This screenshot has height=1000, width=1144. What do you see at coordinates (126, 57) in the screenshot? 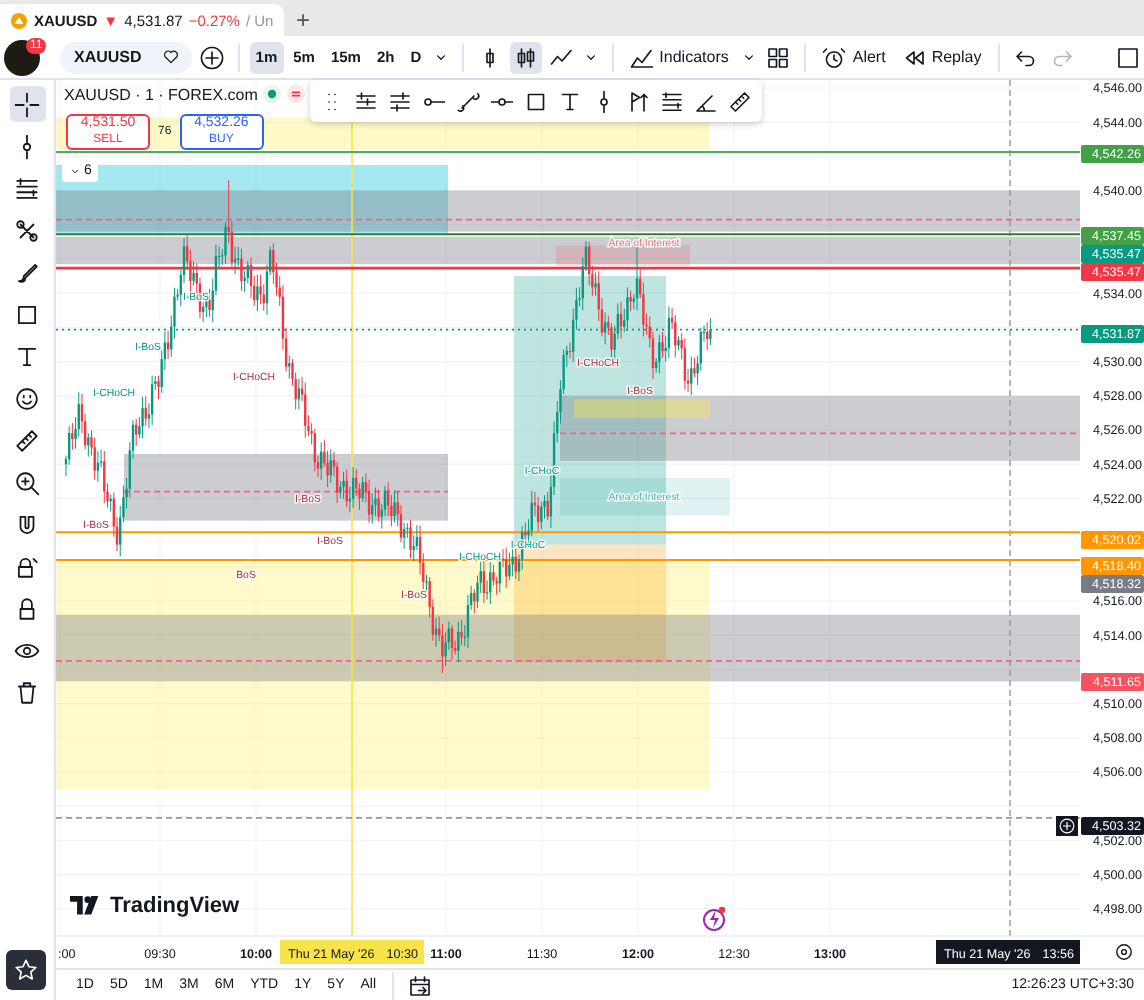
I see `symbol-search-field: XAUUSD` at bounding box center [126, 57].